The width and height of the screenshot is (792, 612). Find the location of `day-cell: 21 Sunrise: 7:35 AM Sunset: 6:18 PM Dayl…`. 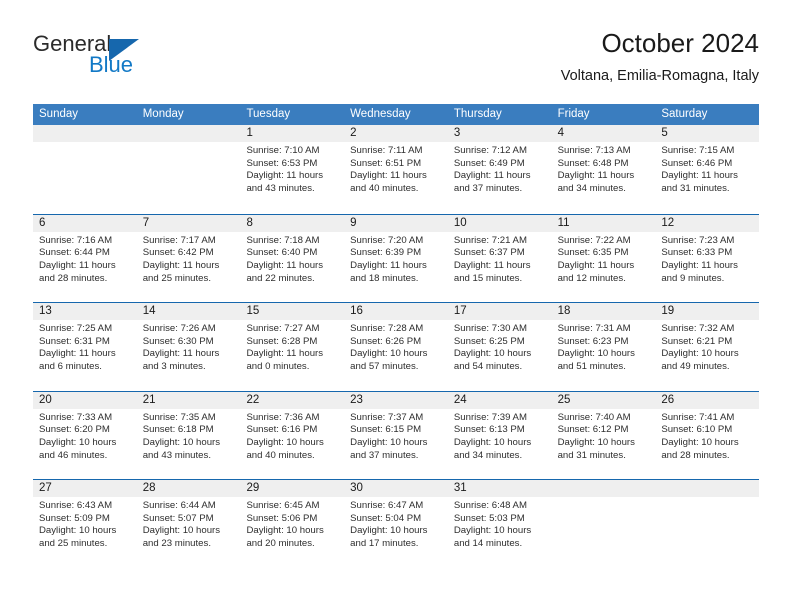

day-cell: 21 Sunrise: 7:35 AM Sunset: 6:18 PM Dayl… is located at coordinates (188, 435).